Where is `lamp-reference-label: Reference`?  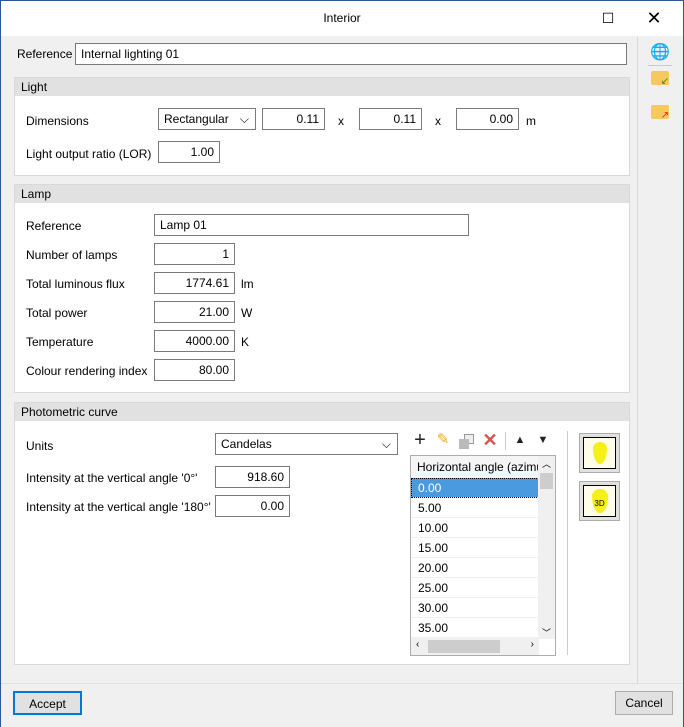
lamp-reference-label: Reference is located at coordinates (54, 226).